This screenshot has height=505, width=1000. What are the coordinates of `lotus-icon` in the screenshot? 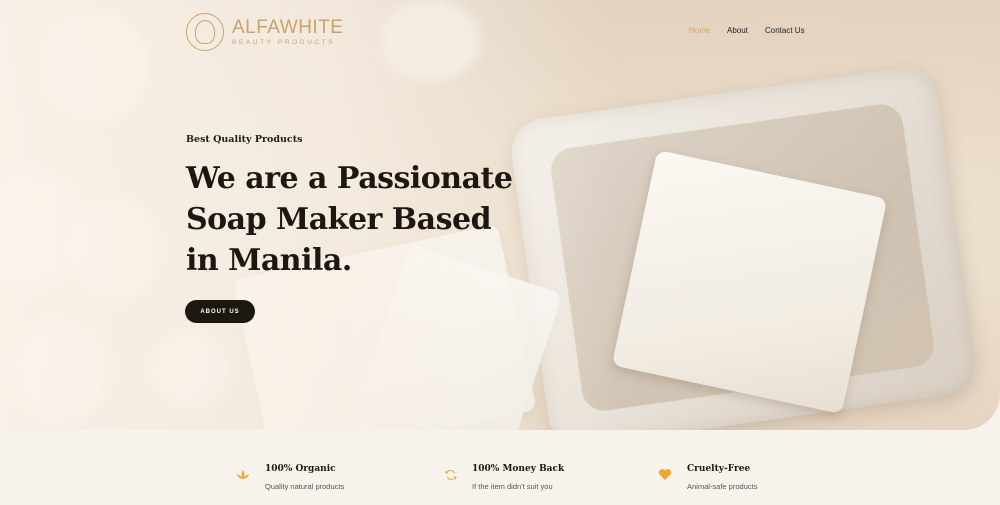 It's located at (243, 476).